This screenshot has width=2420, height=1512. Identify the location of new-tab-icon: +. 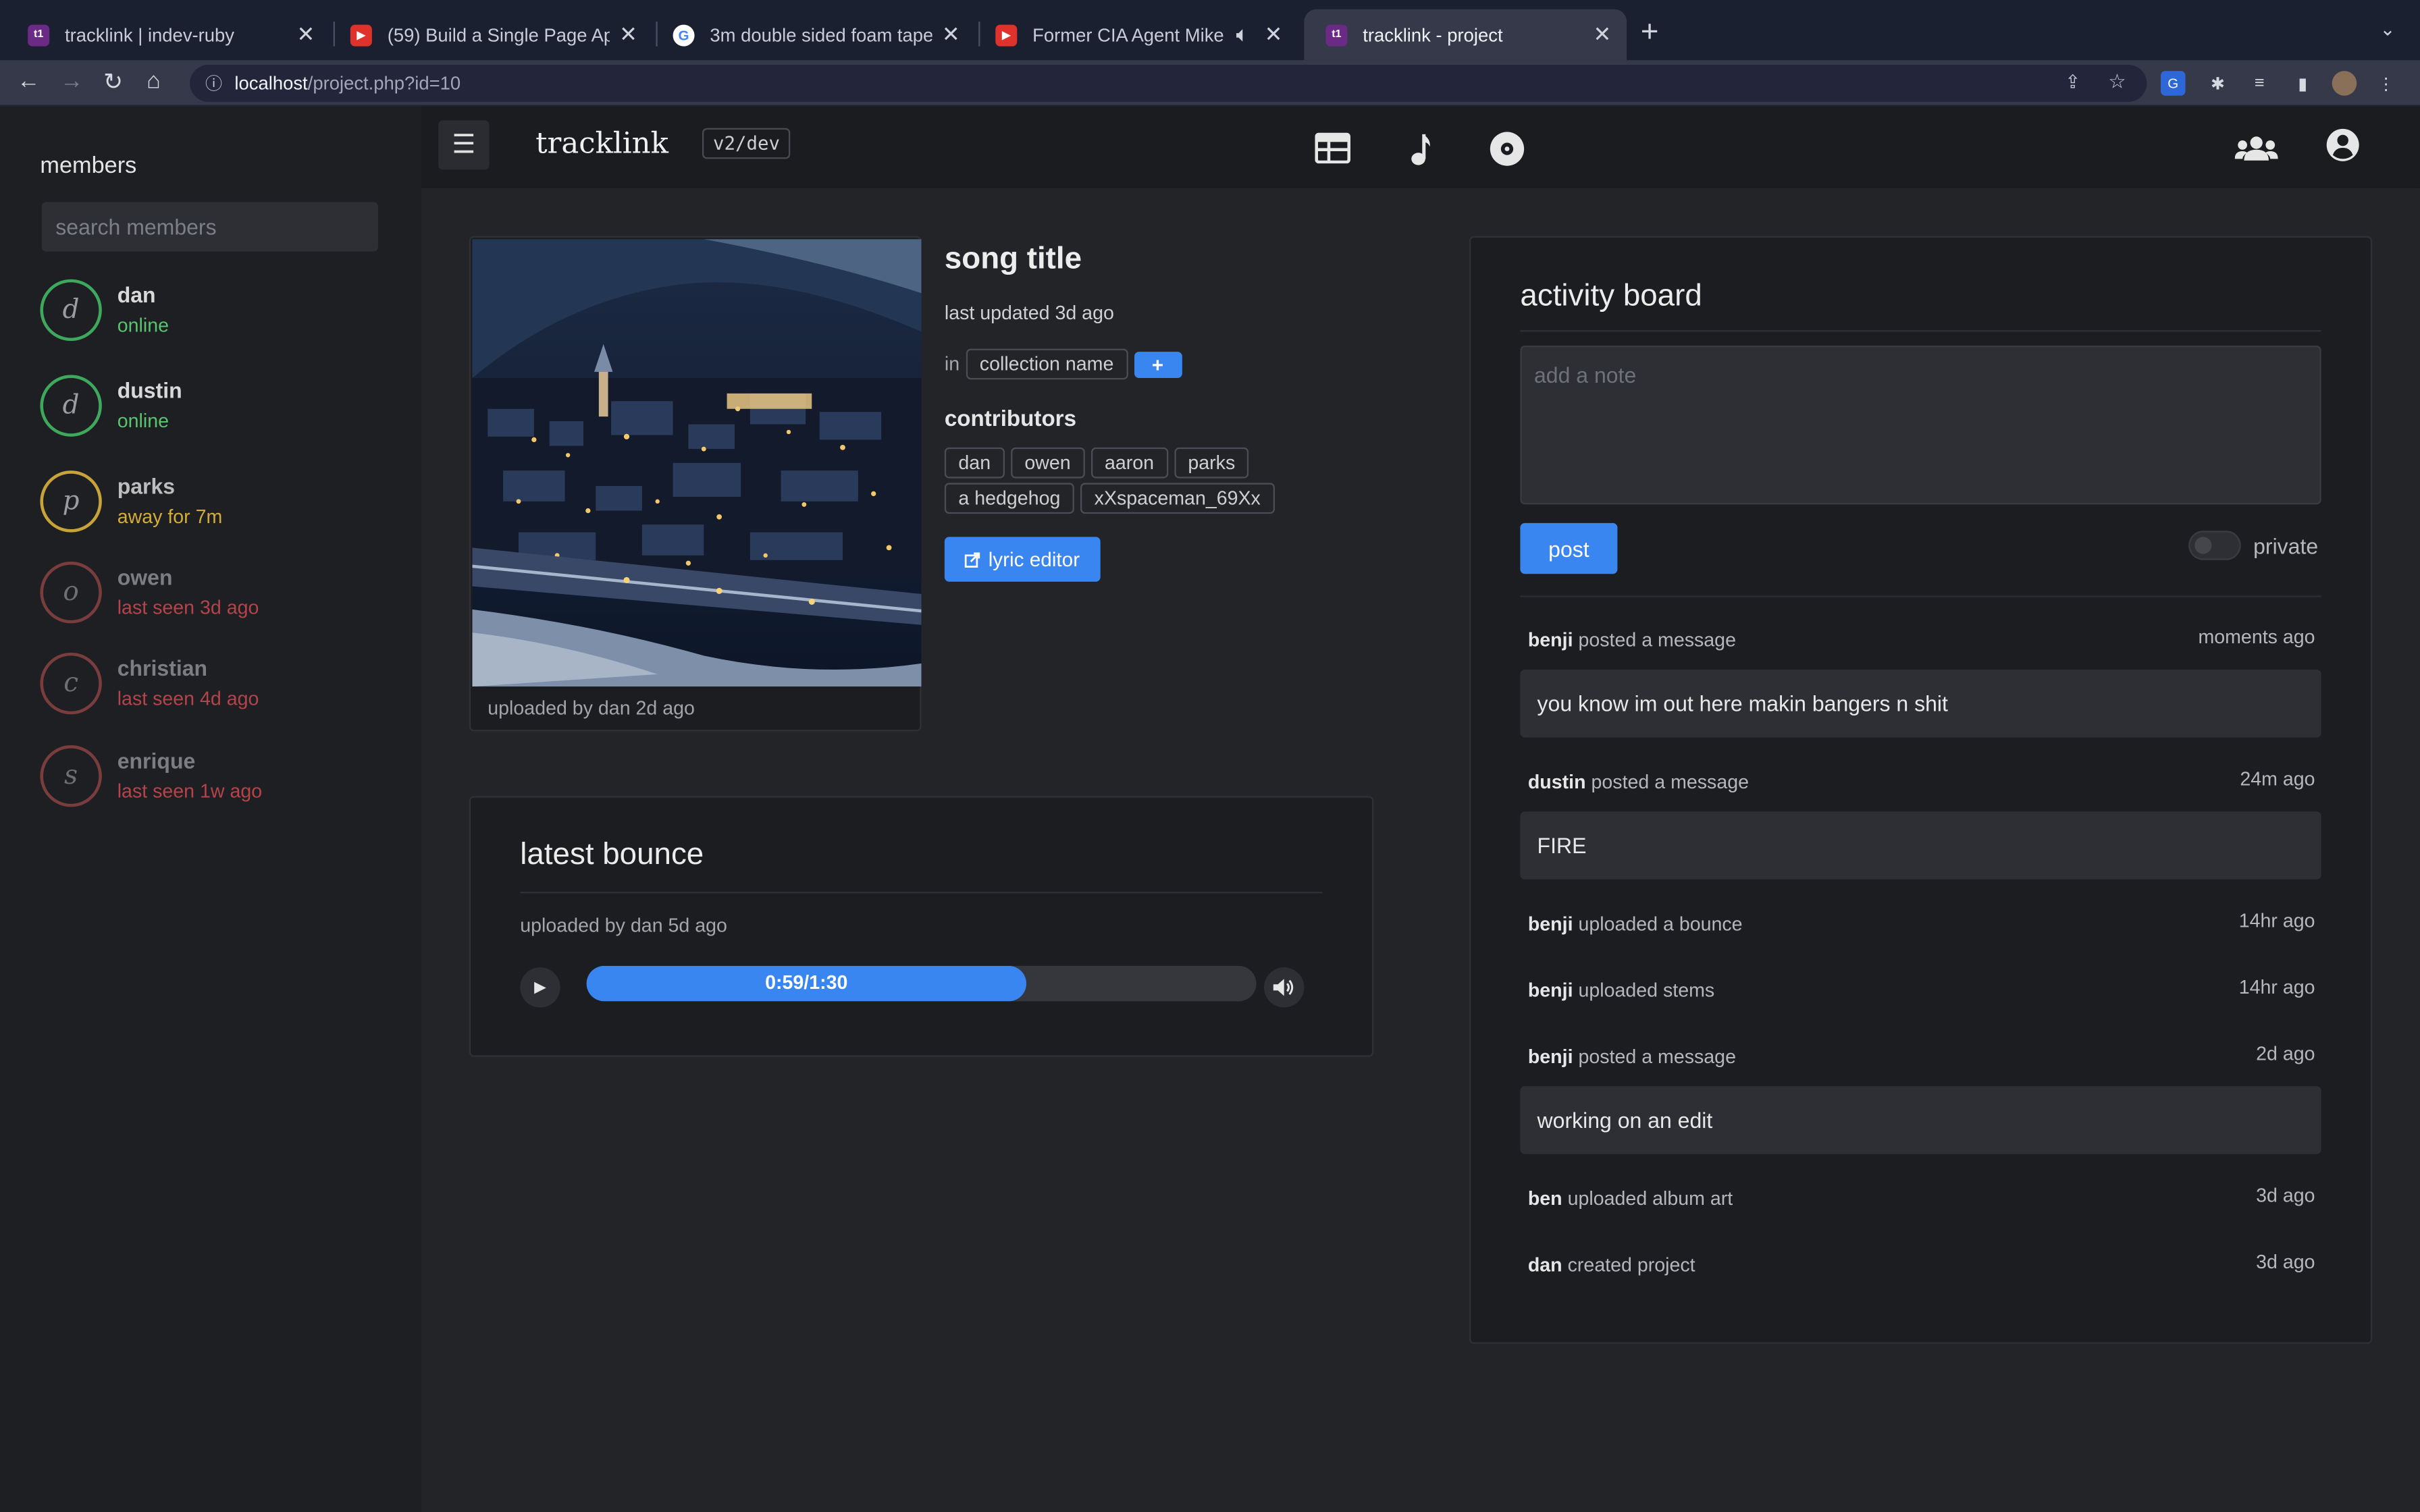
(1650, 33).